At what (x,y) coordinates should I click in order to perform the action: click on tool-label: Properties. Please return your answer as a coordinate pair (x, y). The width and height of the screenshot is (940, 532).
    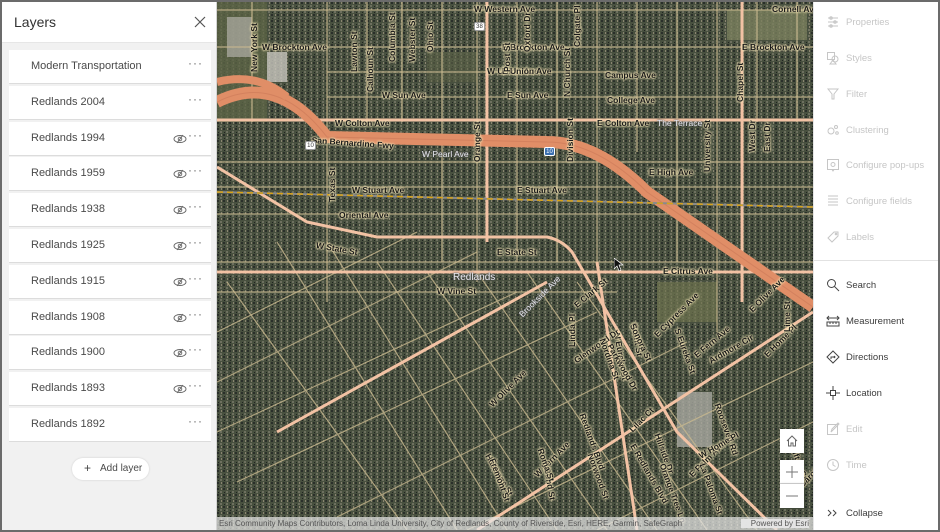
    Looking at the image, I should click on (868, 22).